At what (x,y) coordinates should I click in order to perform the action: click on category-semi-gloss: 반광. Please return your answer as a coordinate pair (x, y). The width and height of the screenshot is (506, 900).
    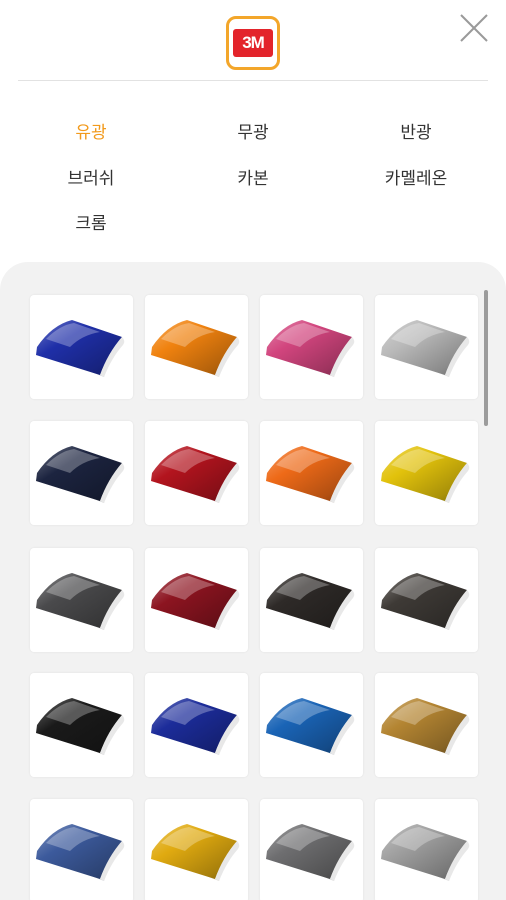
    Looking at the image, I should click on (416, 130).